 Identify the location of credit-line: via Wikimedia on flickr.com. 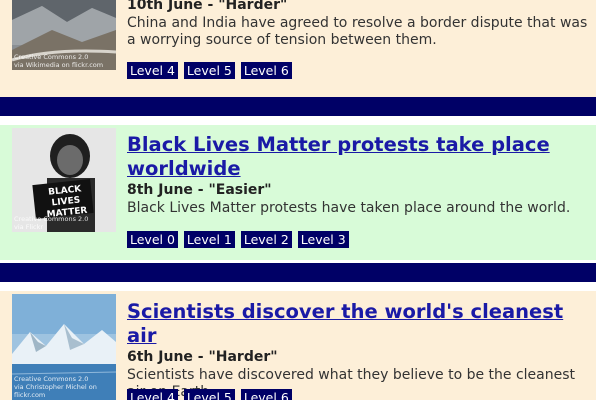
(59, 65).